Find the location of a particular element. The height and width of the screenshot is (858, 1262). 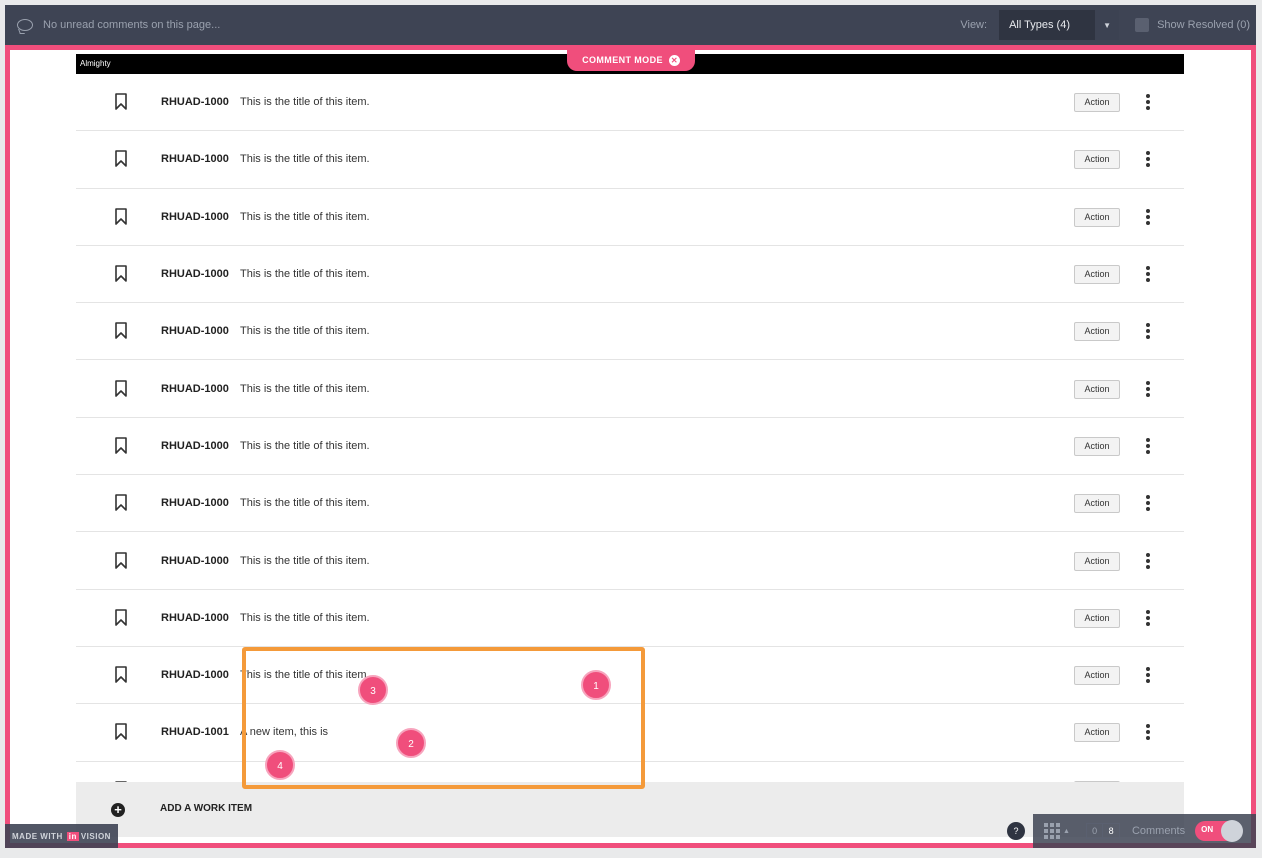

comments-toggle: ON is located at coordinates (1219, 831).